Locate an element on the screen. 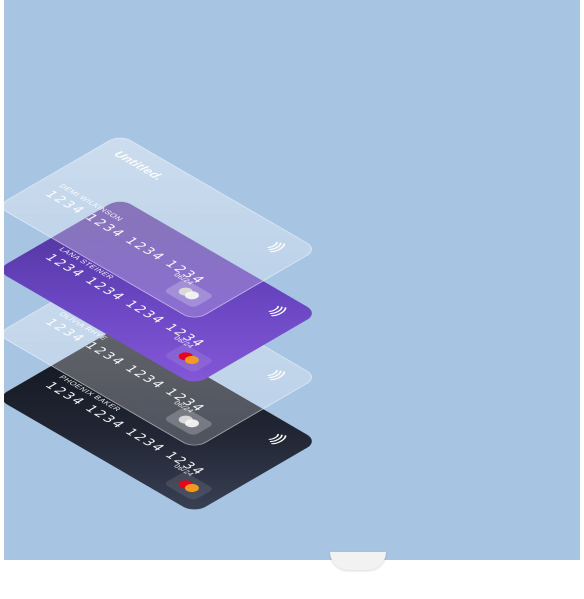 The image size is (584, 599). card-brand-logo: Untitled. is located at coordinates (139, 166).